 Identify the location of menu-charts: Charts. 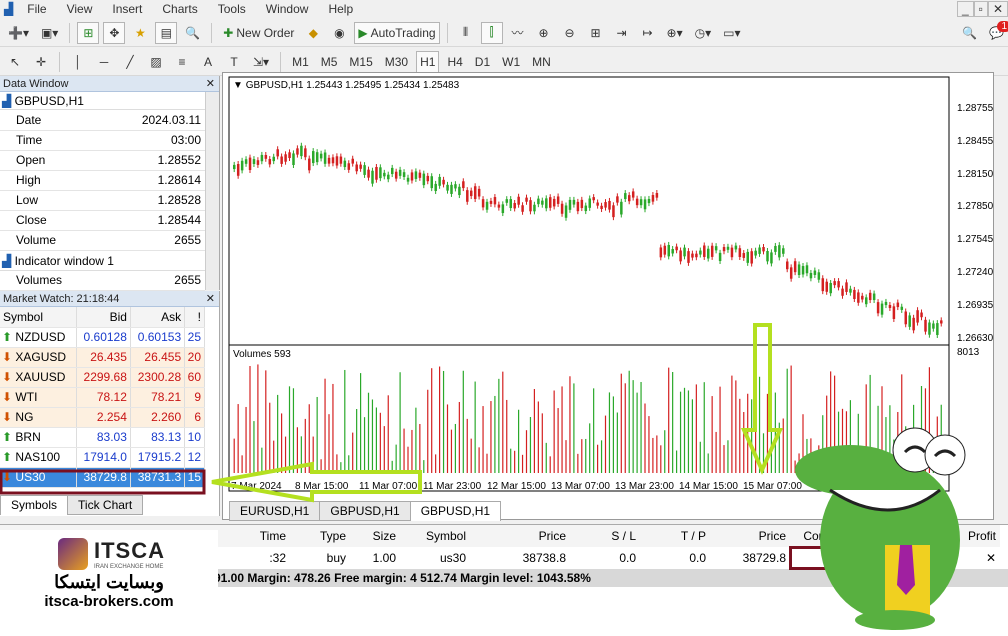
(179, 9).